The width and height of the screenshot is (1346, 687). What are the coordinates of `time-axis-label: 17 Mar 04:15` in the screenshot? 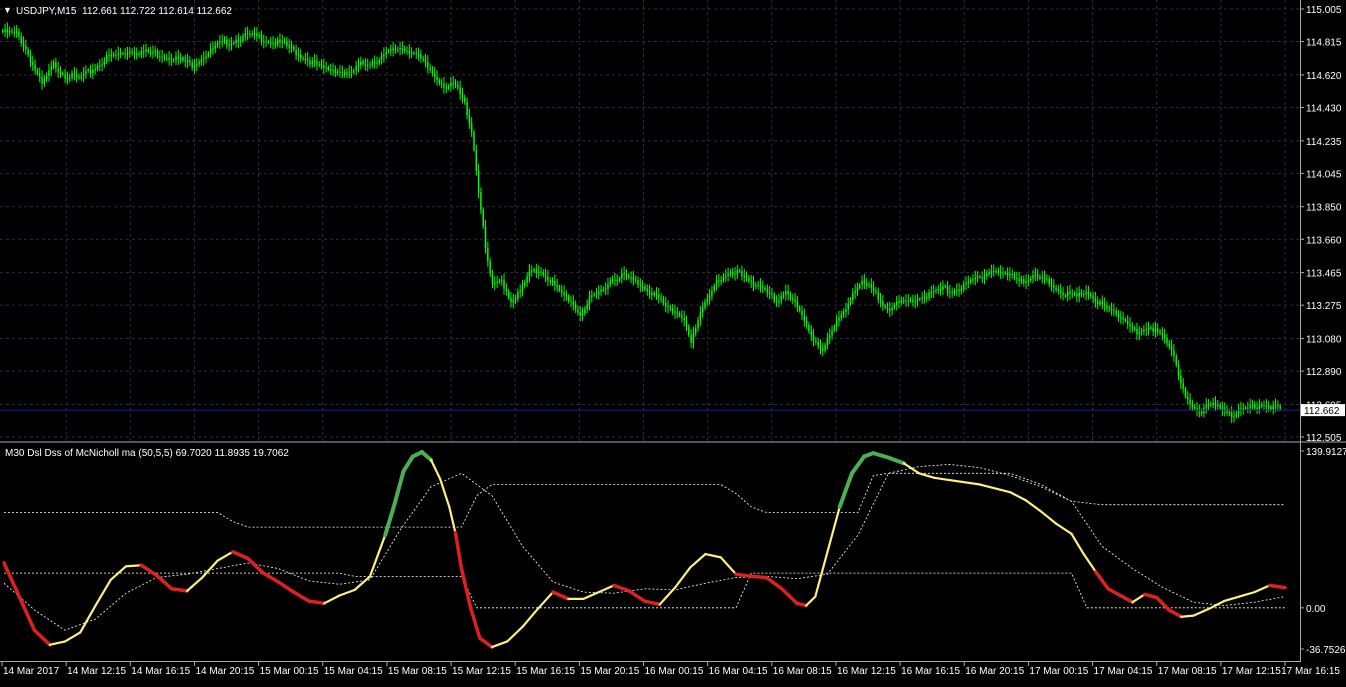 It's located at (1123, 671).